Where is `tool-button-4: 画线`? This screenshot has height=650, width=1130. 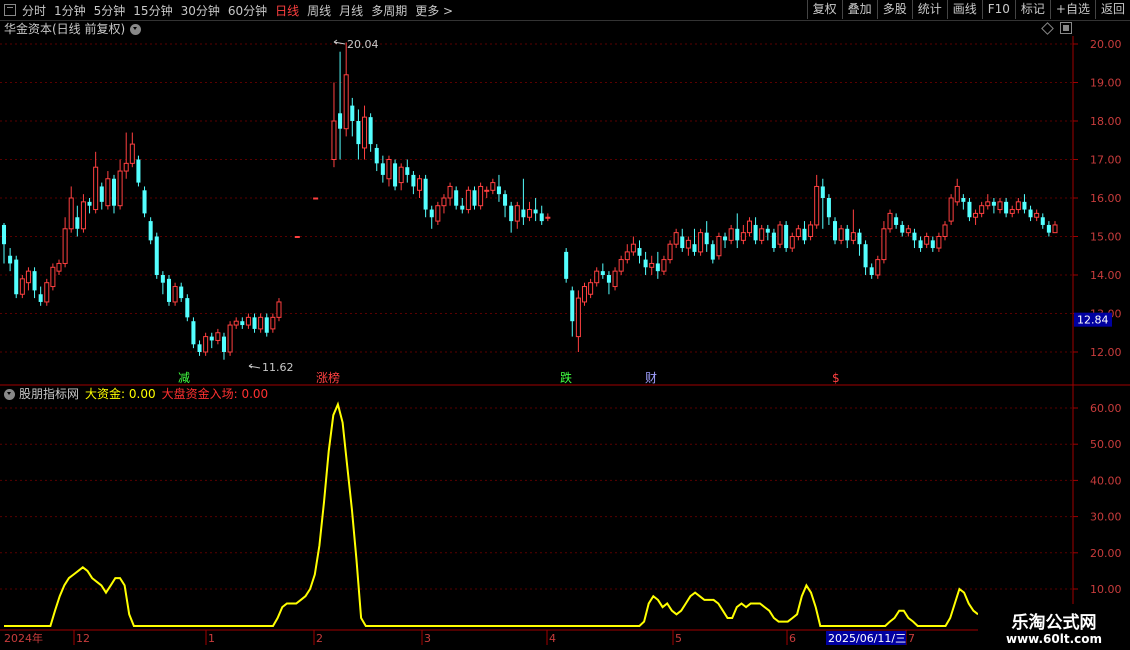 tool-button-4: 画线 is located at coordinates (964, 9).